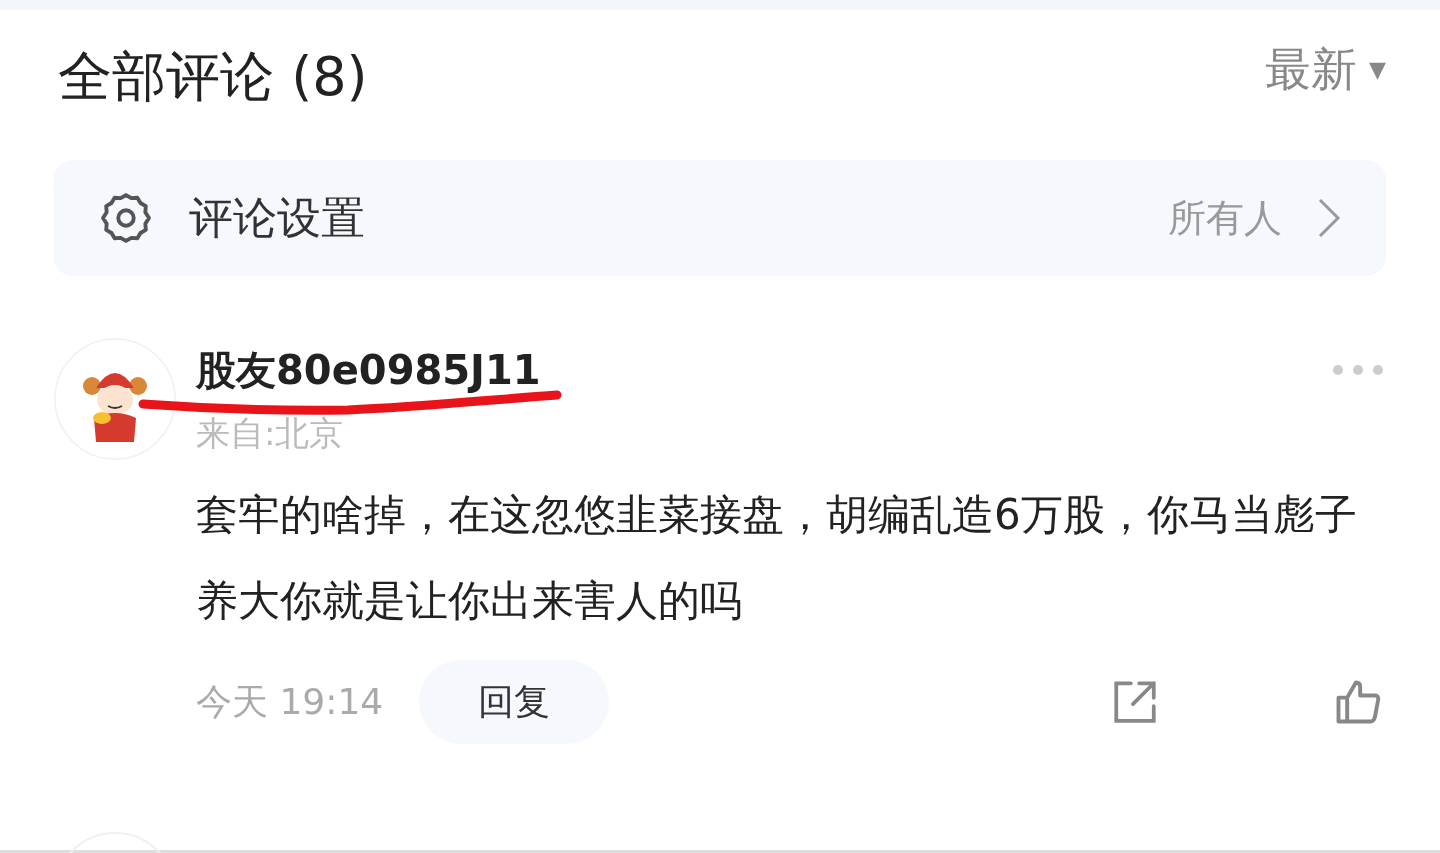  What do you see at coordinates (719, 218) in the screenshot?
I see `comment-settings-row: 评论设置 所有人` at bounding box center [719, 218].